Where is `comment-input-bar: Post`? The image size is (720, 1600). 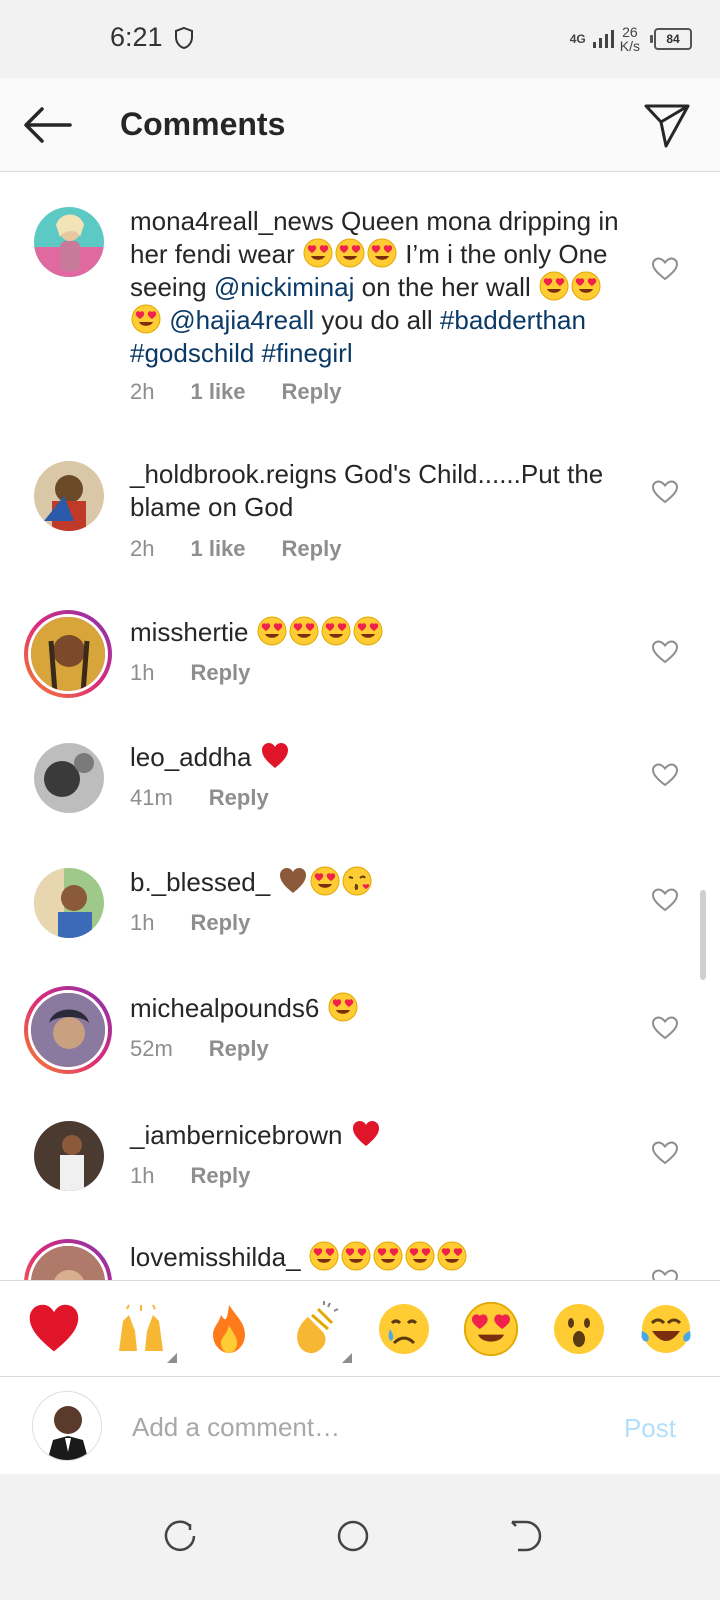 comment-input-bar: Post is located at coordinates (360, 1425).